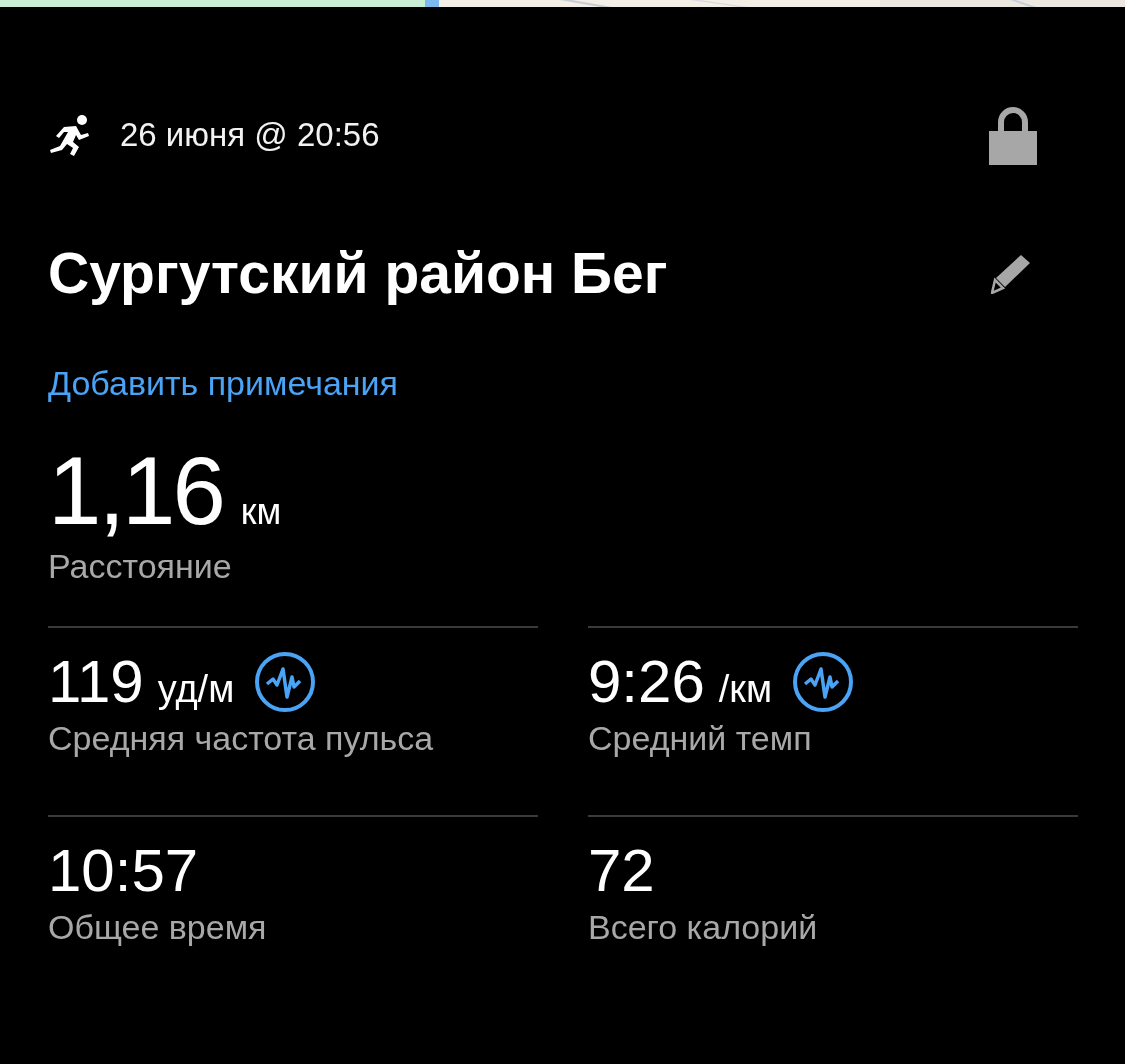  I want to click on stat-value: 10:57, so click(123, 870).